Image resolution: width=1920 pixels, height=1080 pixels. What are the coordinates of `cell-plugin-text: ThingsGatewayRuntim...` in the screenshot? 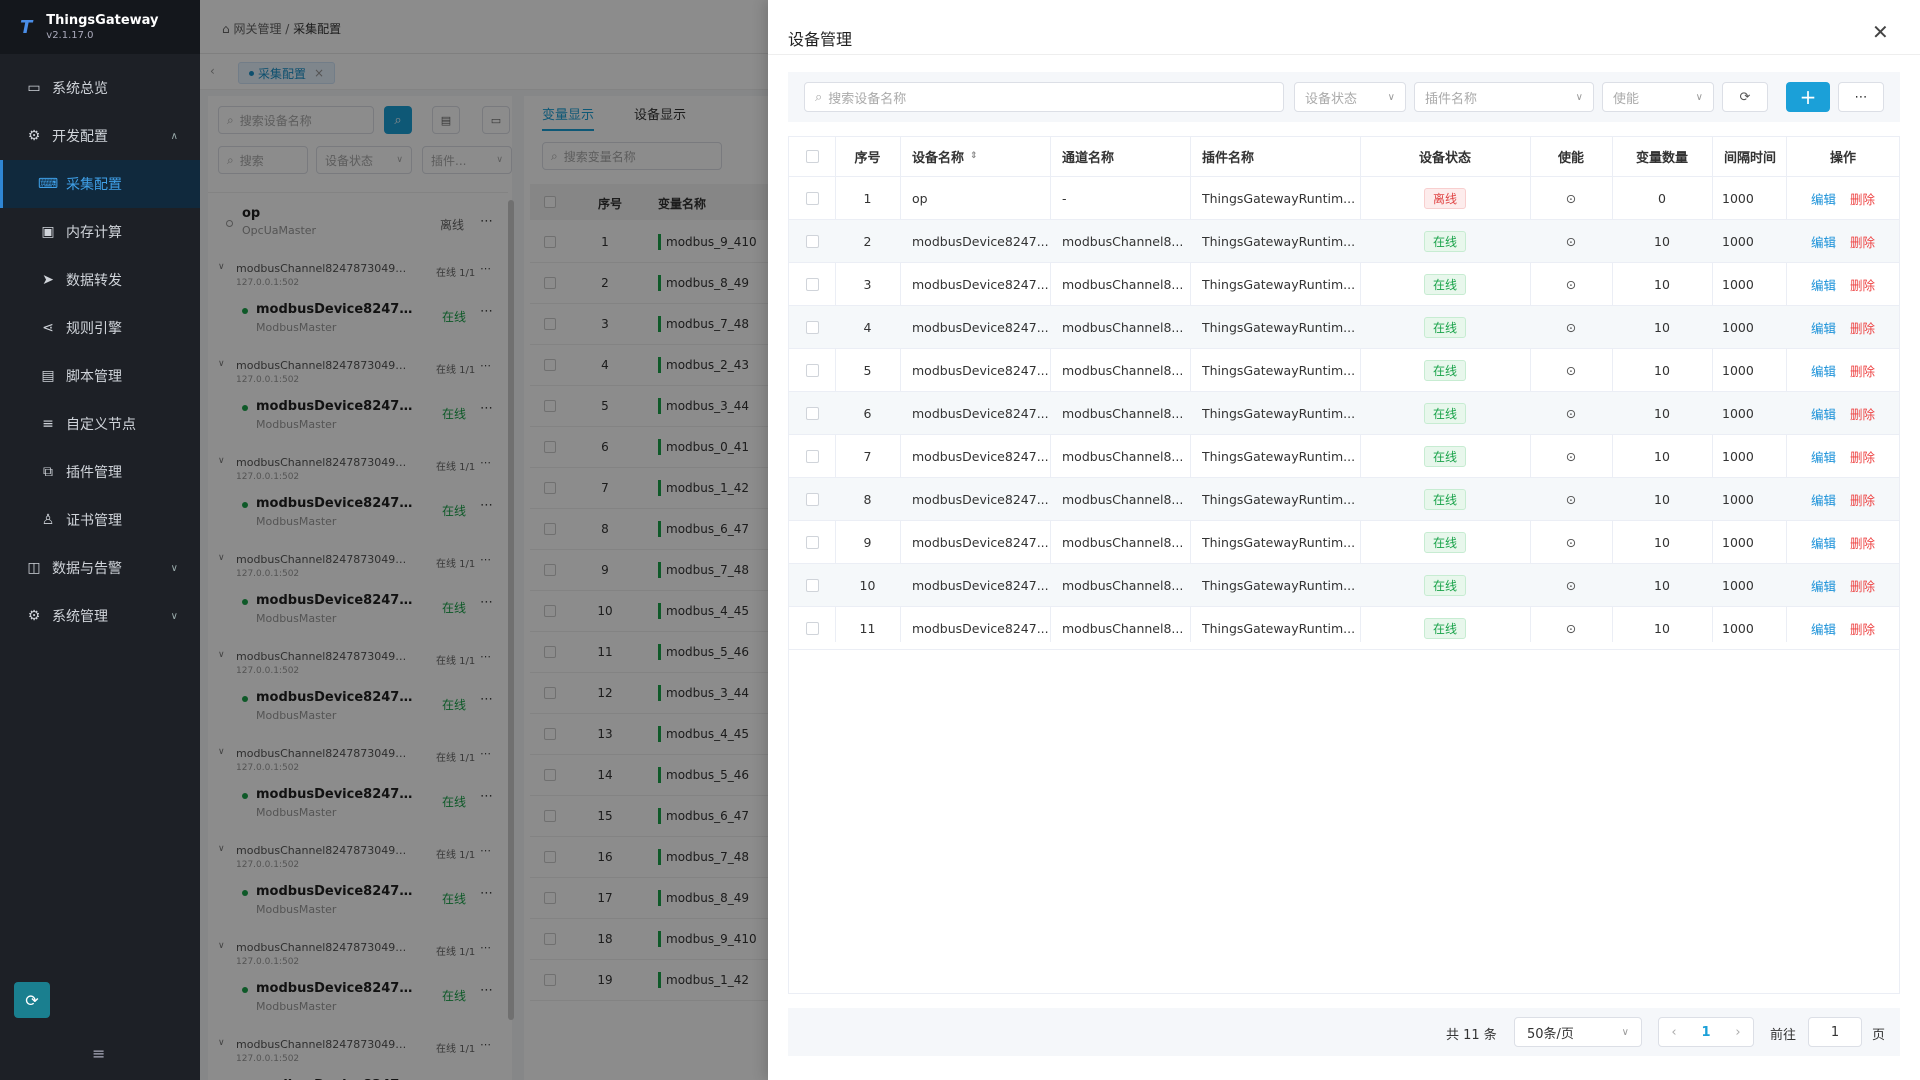 It's located at (1279, 413).